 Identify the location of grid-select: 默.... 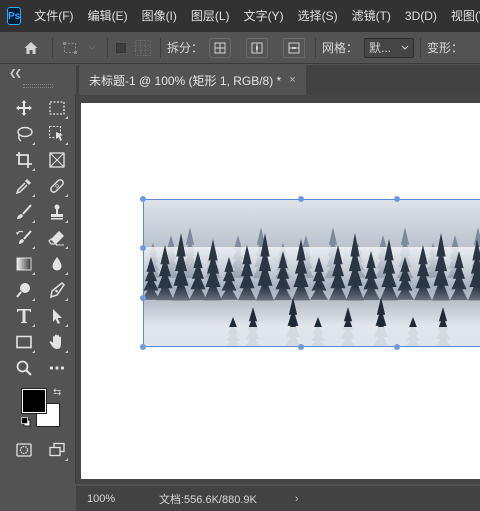
(389, 47).